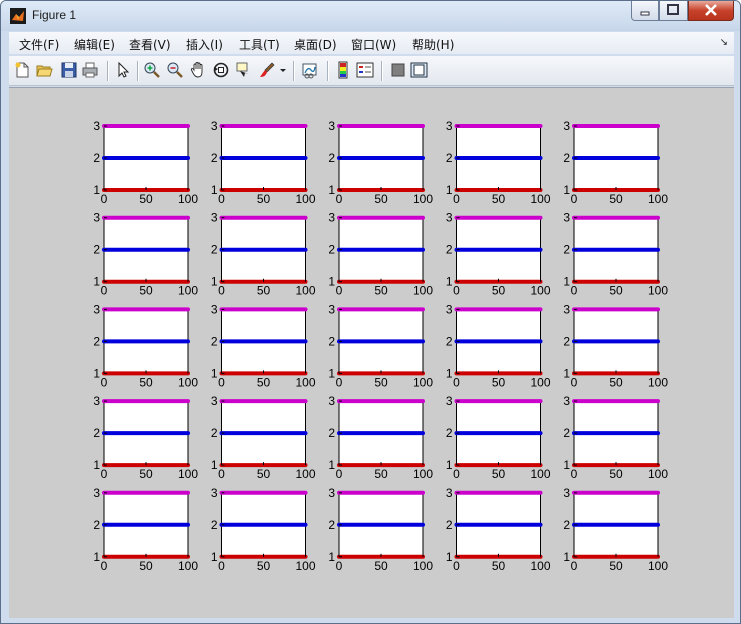  Describe the element at coordinates (259, 44) in the screenshot. I see `menu-tools: 工具(T)` at that location.